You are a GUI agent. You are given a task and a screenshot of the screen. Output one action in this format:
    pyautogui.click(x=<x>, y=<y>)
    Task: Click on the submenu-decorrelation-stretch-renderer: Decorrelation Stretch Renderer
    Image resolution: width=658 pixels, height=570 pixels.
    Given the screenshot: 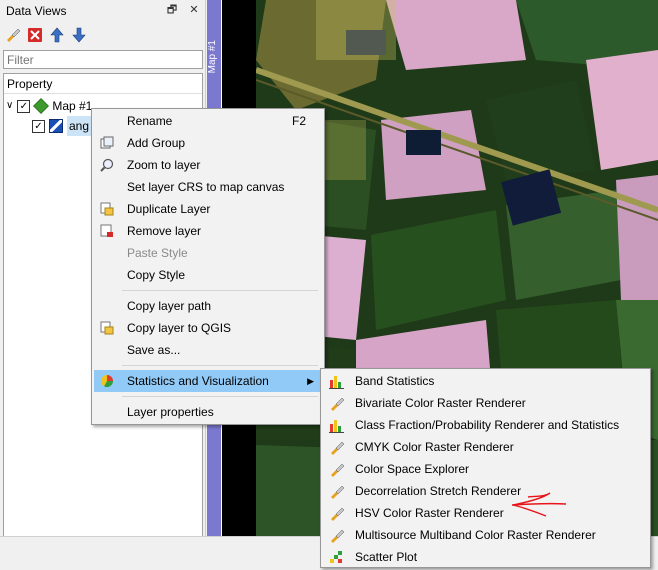 What is the action you would take?
    pyautogui.click(x=485, y=491)
    